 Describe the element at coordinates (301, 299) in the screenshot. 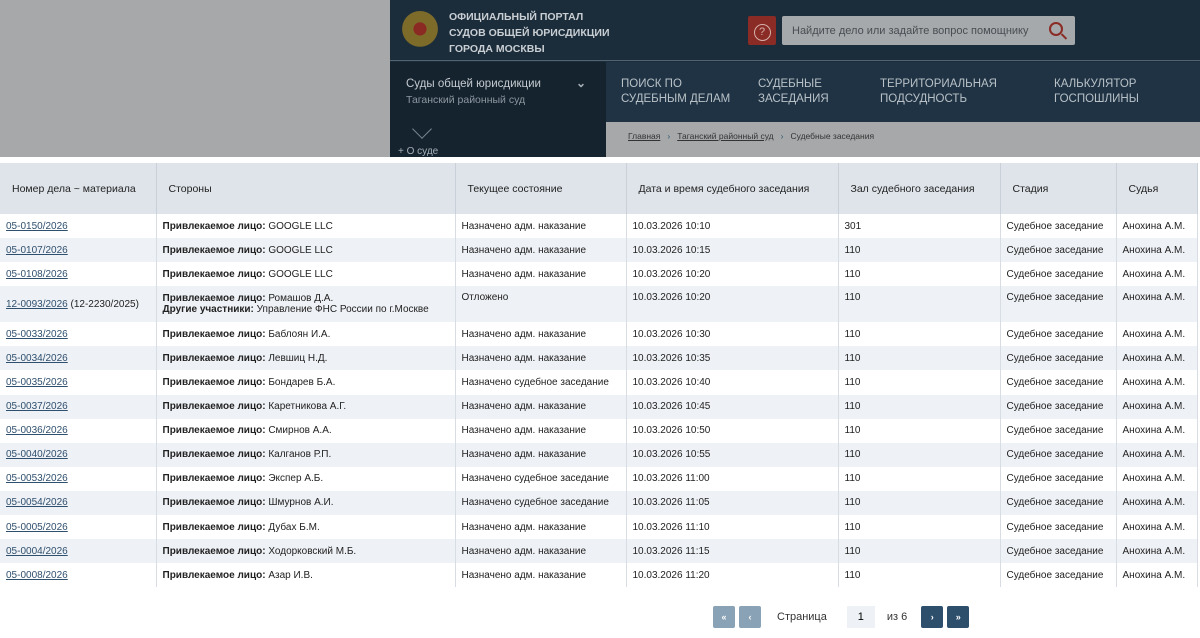

I see `party-name: Ромашов Д.А.` at that location.